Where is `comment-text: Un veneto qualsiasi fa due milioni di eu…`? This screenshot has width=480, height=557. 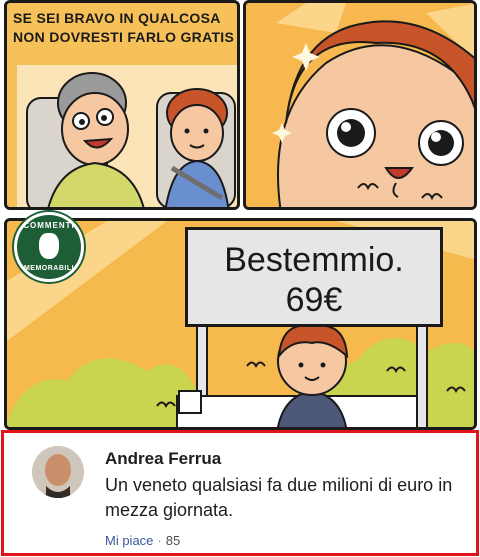
comment-text: Un veneto qualsiasi fa due milioni di eu… is located at coordinates (279, 497).